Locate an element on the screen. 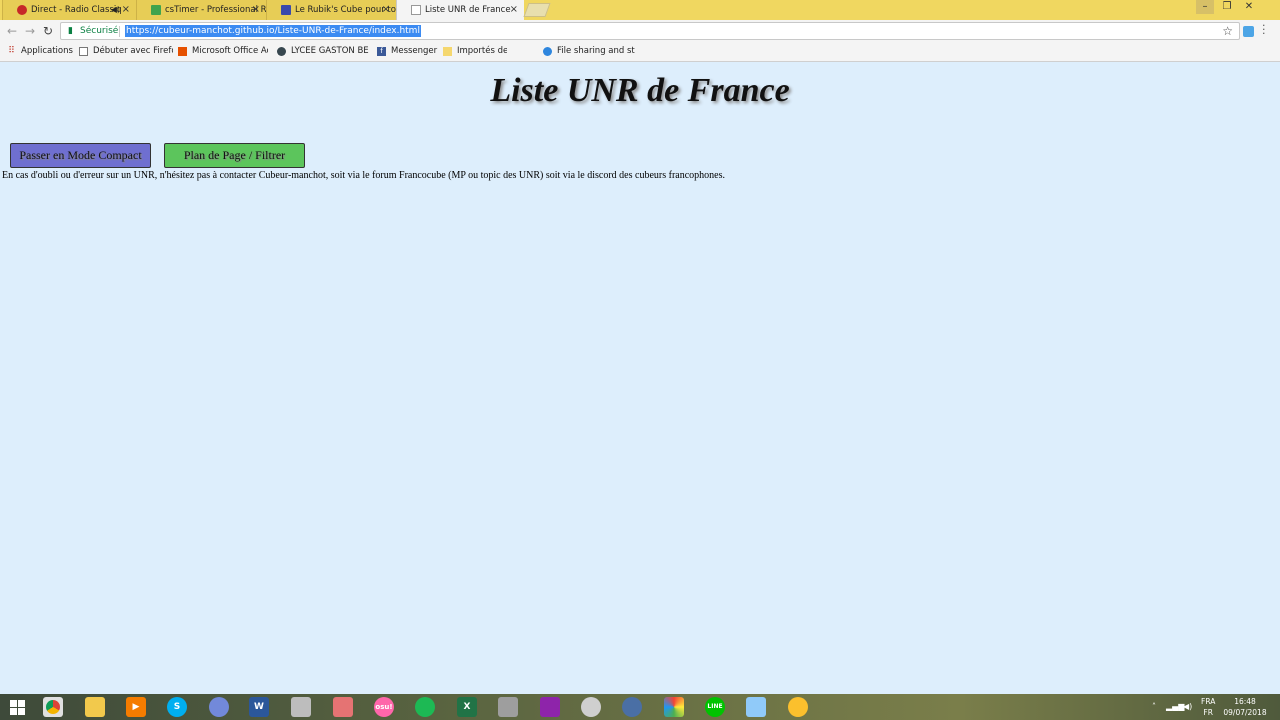 The image size is (1280, 720). menu-icon: · · · is located at coordinates (1264, 29).